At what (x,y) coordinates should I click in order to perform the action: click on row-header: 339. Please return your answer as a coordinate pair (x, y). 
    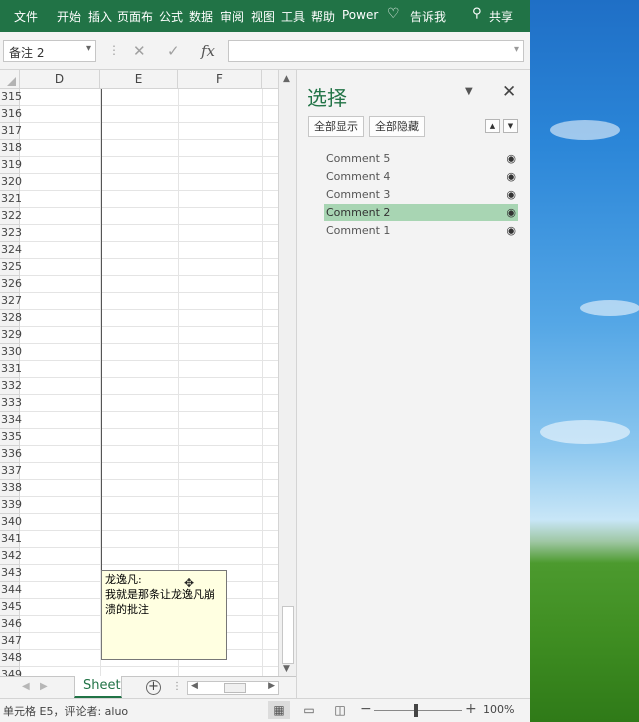
    Looking at the image, I should click on (11, 505).